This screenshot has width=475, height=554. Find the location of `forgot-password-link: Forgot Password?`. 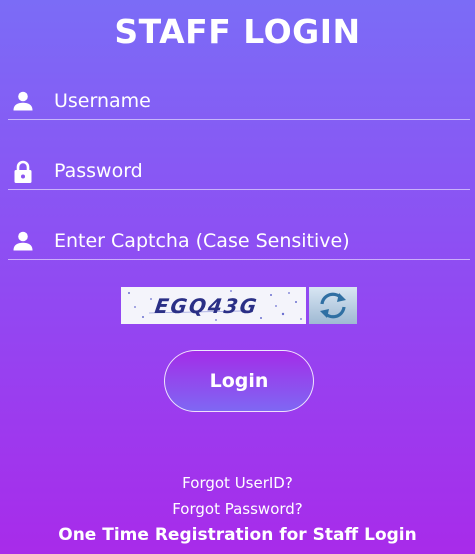

forgot-password-link: Forgot Password? is located at coordinates (237, 509).